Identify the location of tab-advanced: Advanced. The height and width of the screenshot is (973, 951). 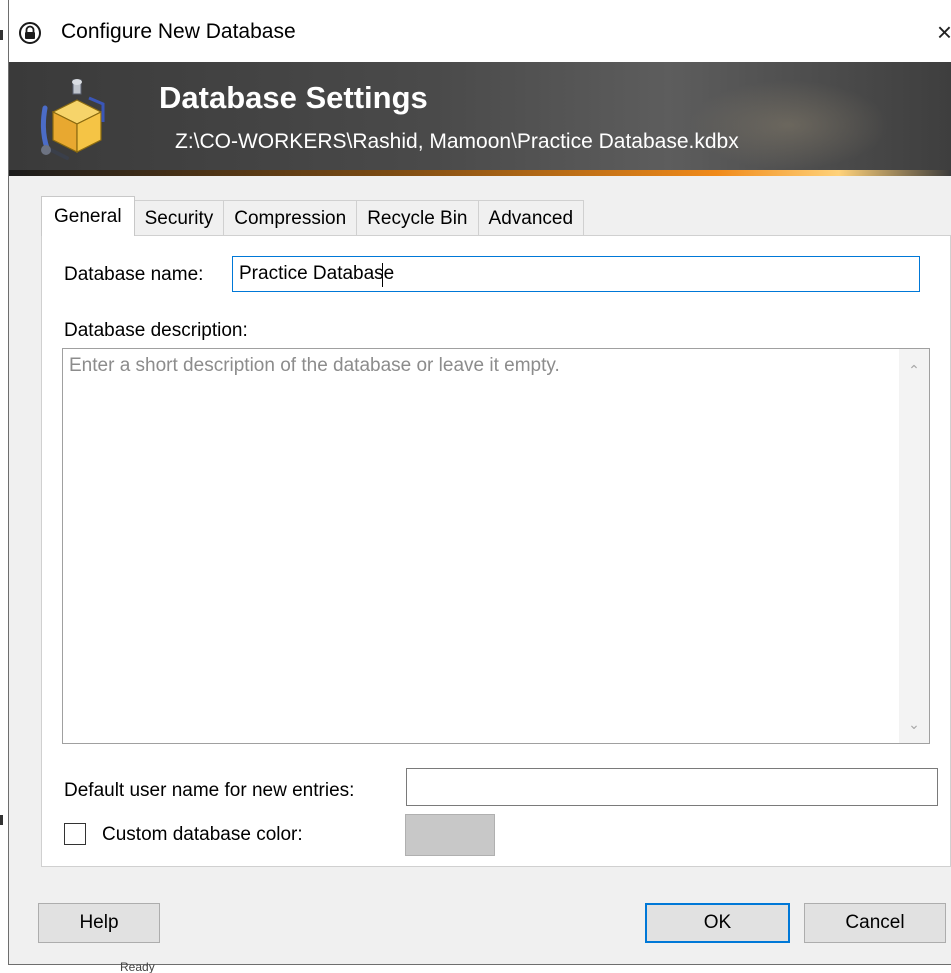
(531, 218).